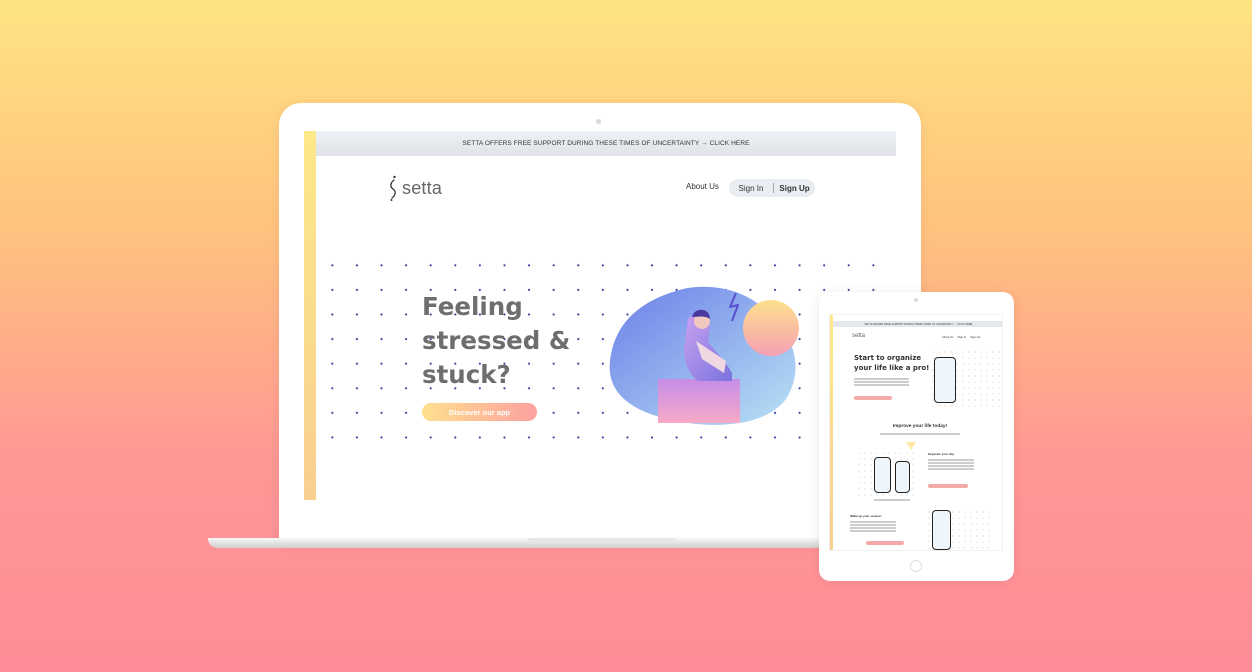 The height and width of the screenshot is (672, 1252). I want to click on tablet-nav: About Us Sign In Sign Up, so click(961, 337).